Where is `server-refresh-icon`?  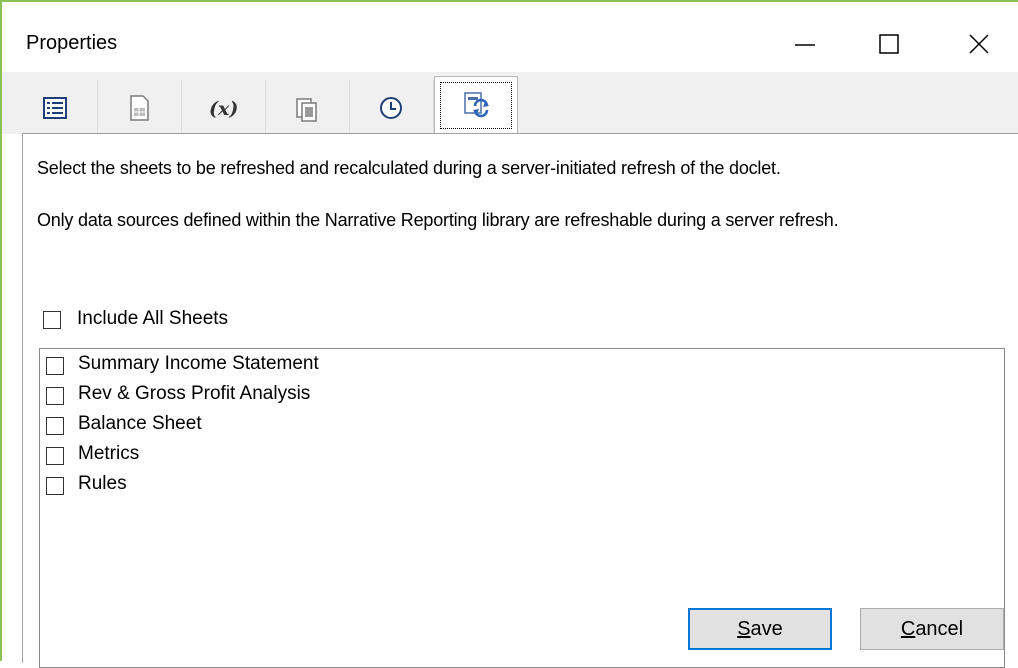
server-refresh-icon is located at coordinates (476, 105).